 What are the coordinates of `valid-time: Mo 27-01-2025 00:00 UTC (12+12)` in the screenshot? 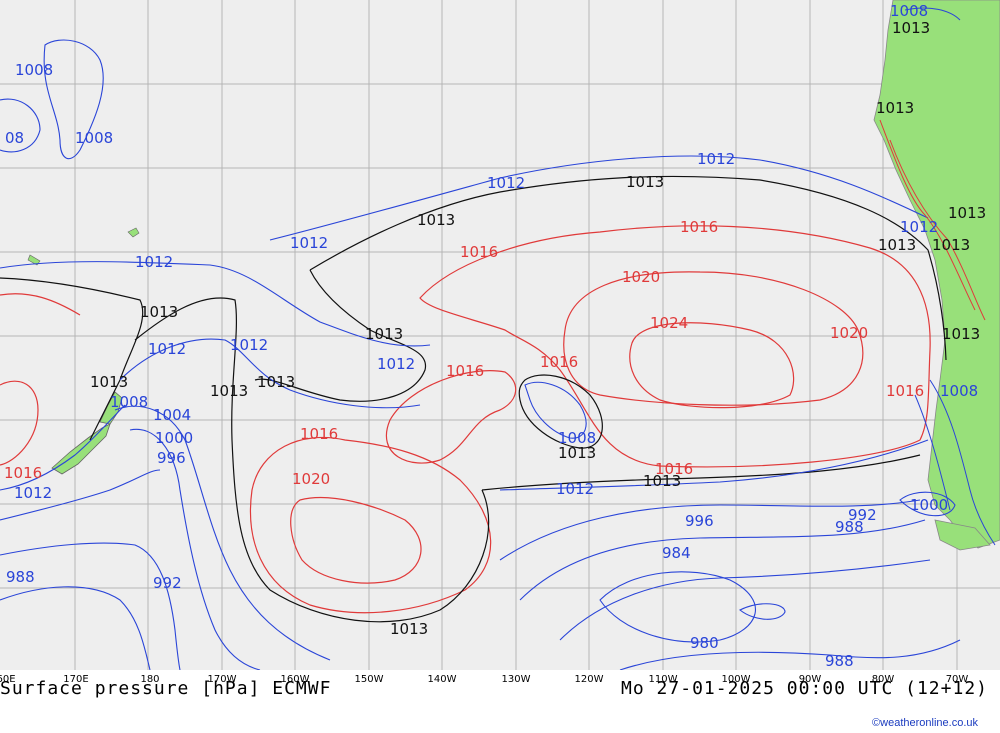 It's located at (804, 688).